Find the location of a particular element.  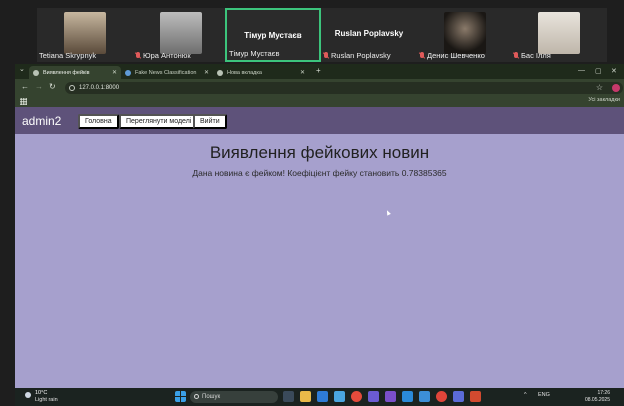

vscode-icon is located at coordinates (407, 396).